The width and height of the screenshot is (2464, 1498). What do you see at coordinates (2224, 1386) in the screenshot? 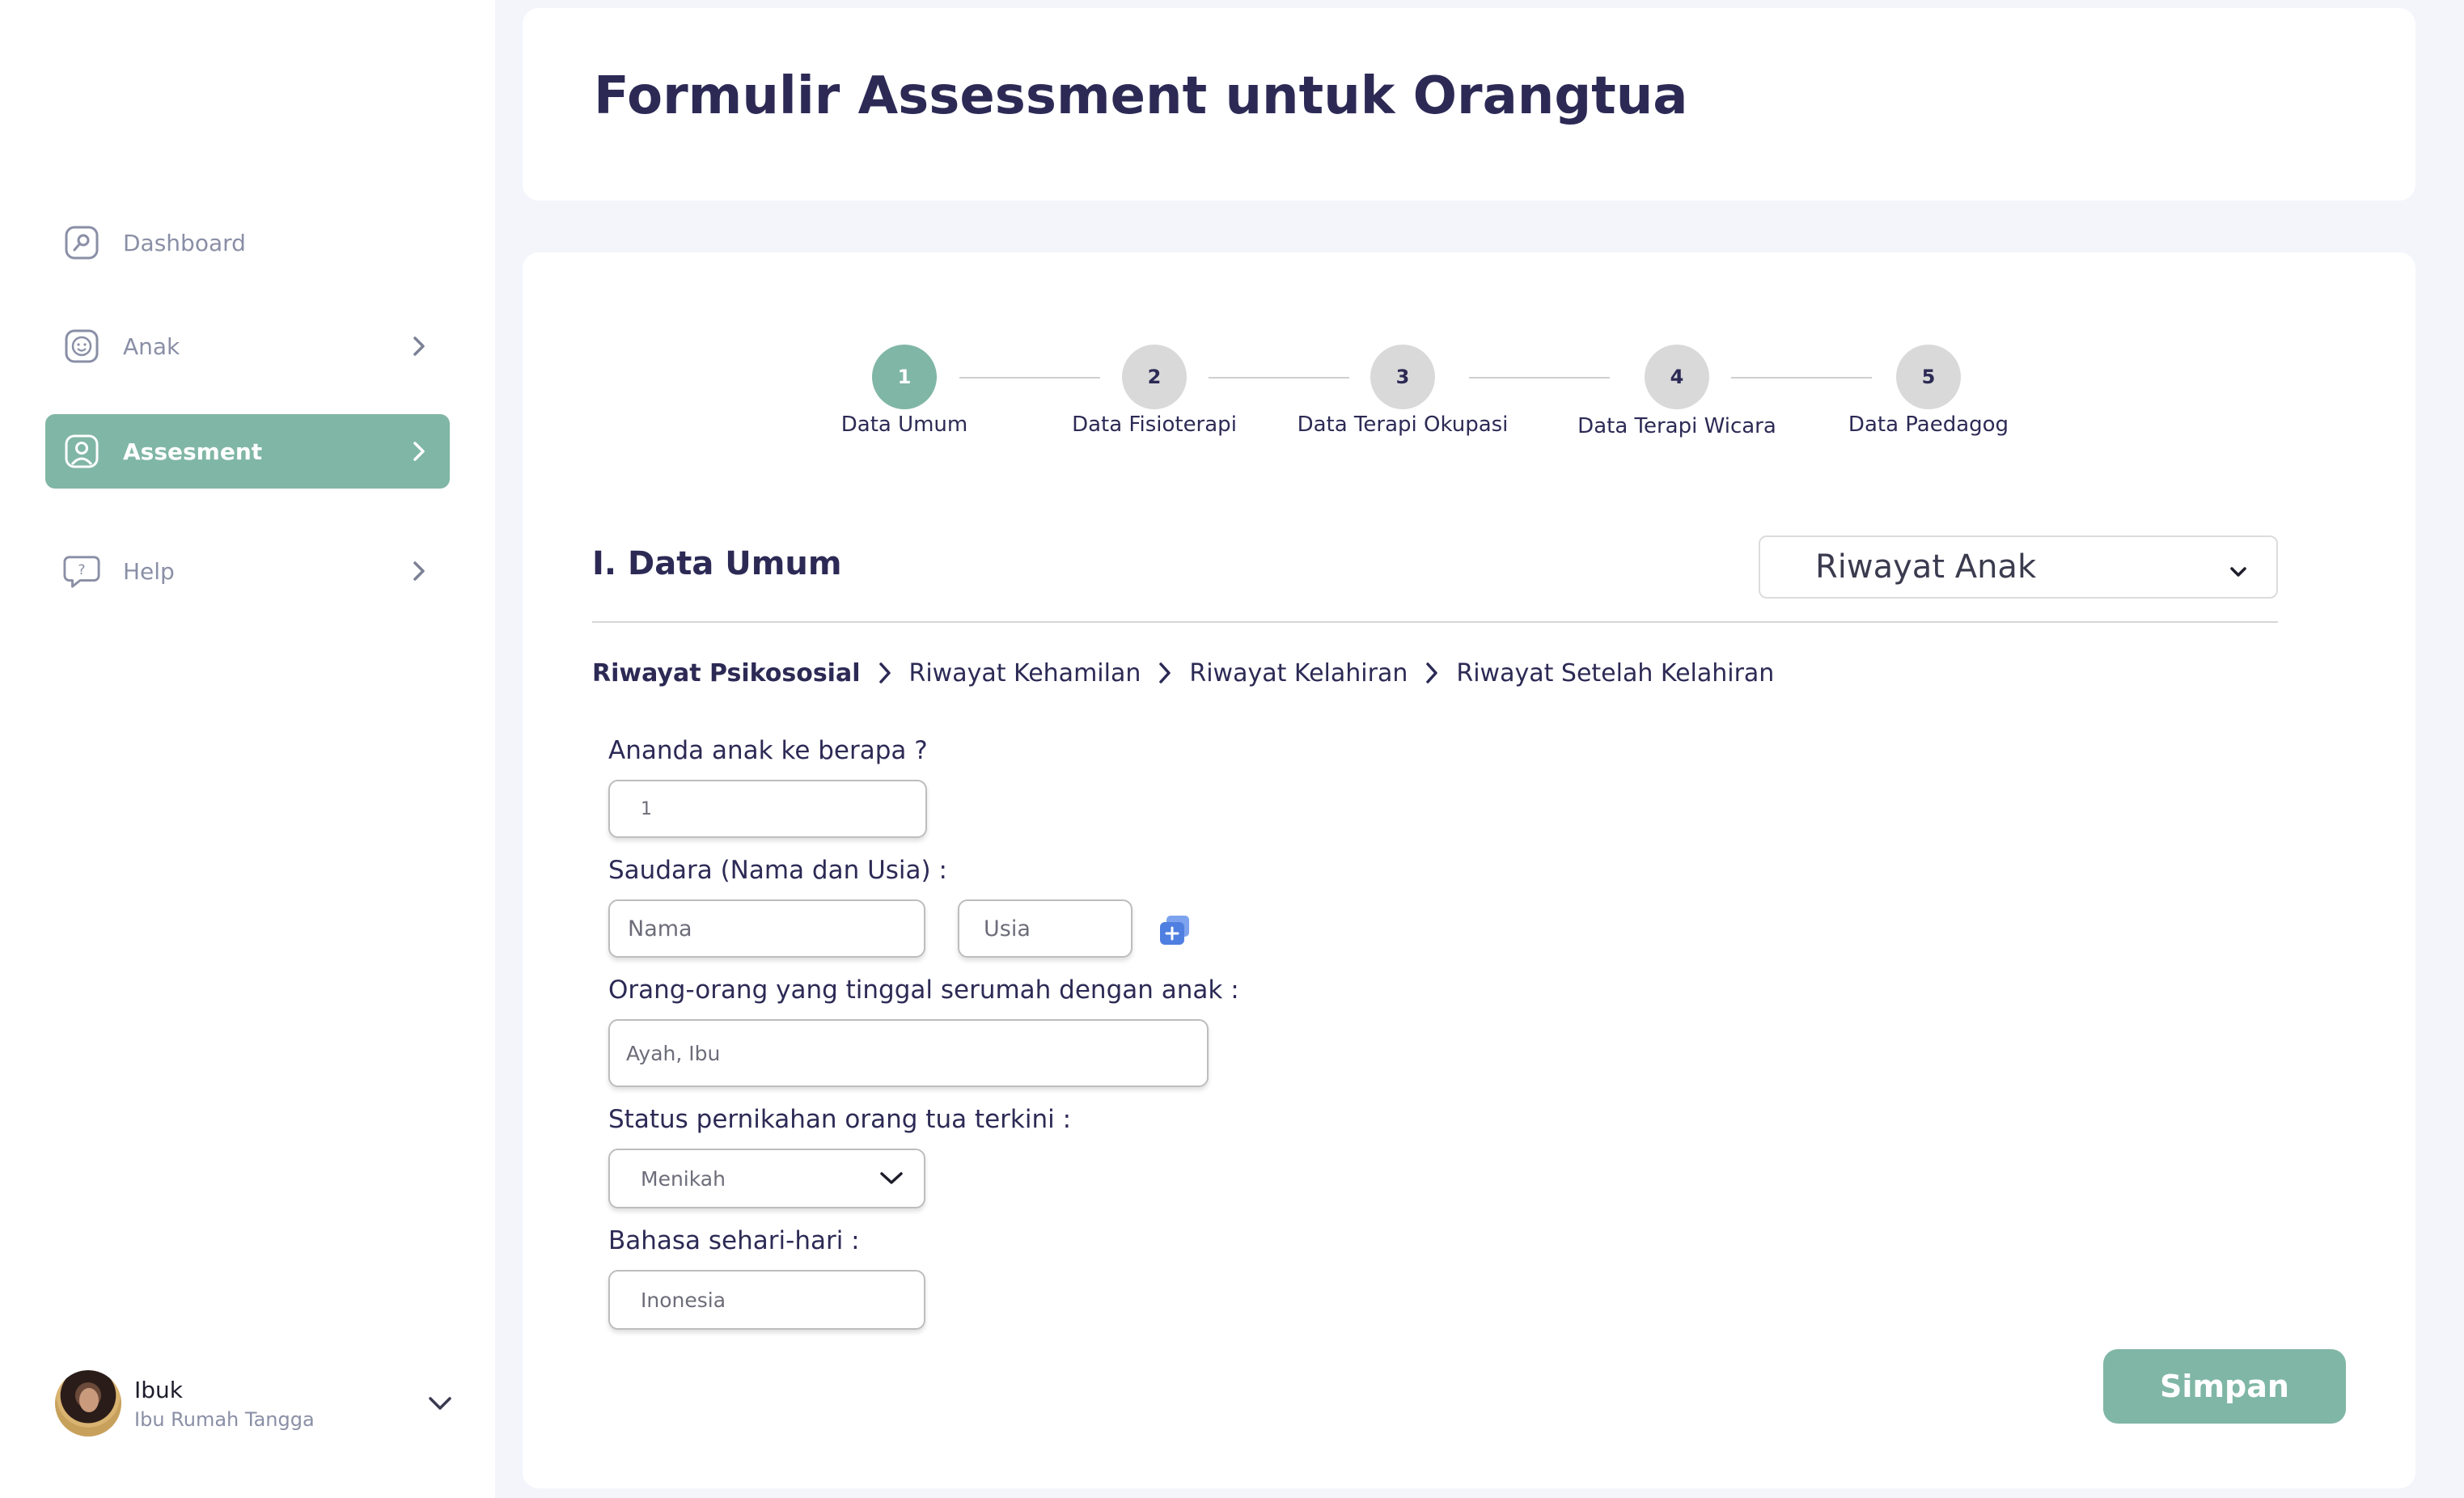
I see `save-button: Simpan` at bounding box center [2224, 1386].